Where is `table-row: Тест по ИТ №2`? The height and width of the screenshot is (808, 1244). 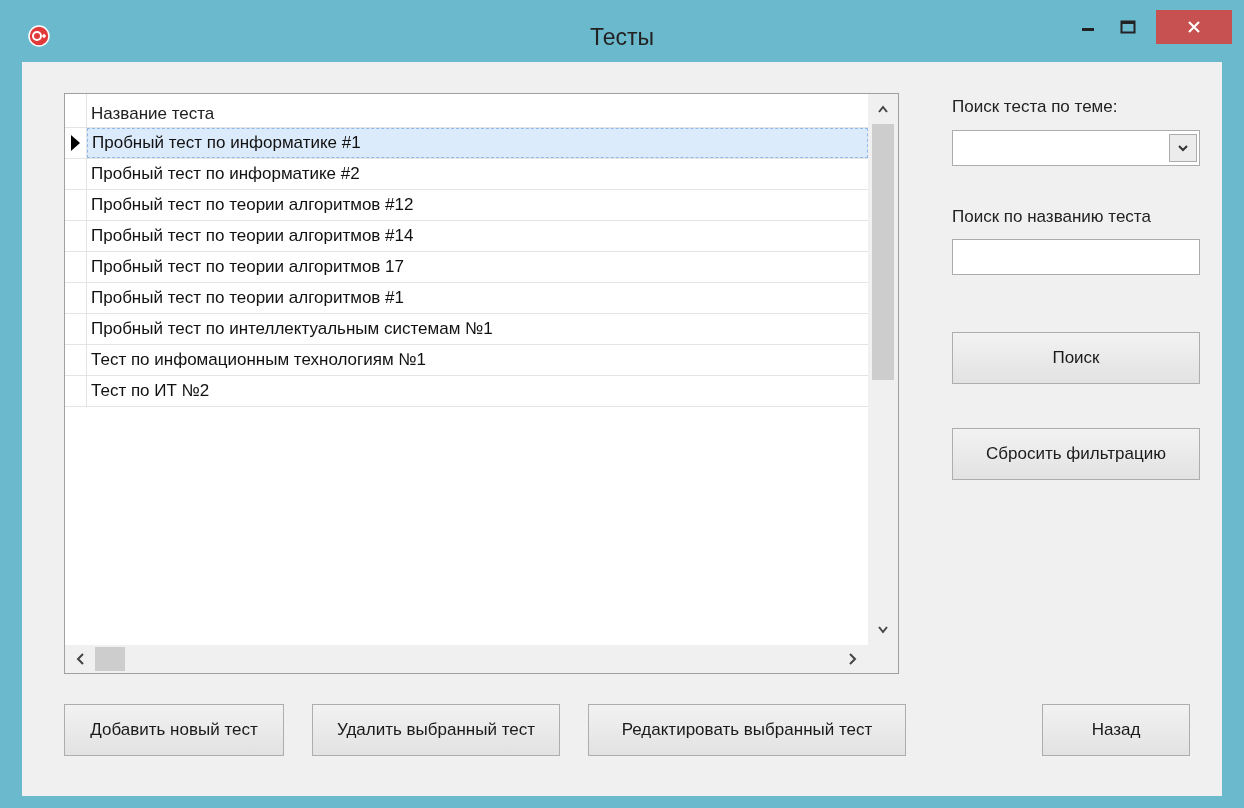 table-row: Тест по ИТ №2 is located at coordinates (477, 391).